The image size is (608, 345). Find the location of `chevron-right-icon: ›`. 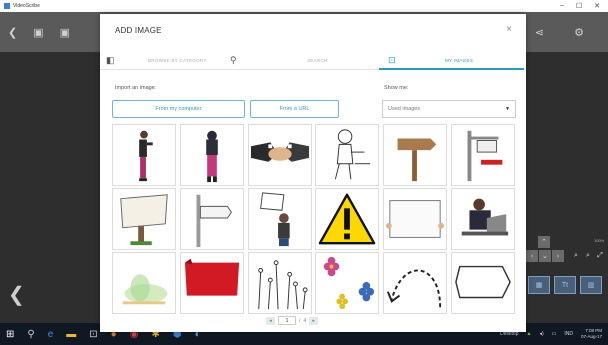

chevron-right-icon: › is located at coordinates (558, 256).